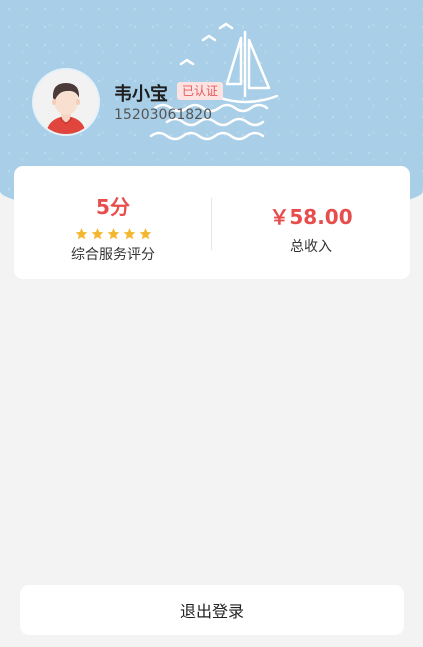 This screenshot has width=423, height=647. I want to click on avatar, so click(66, 102).